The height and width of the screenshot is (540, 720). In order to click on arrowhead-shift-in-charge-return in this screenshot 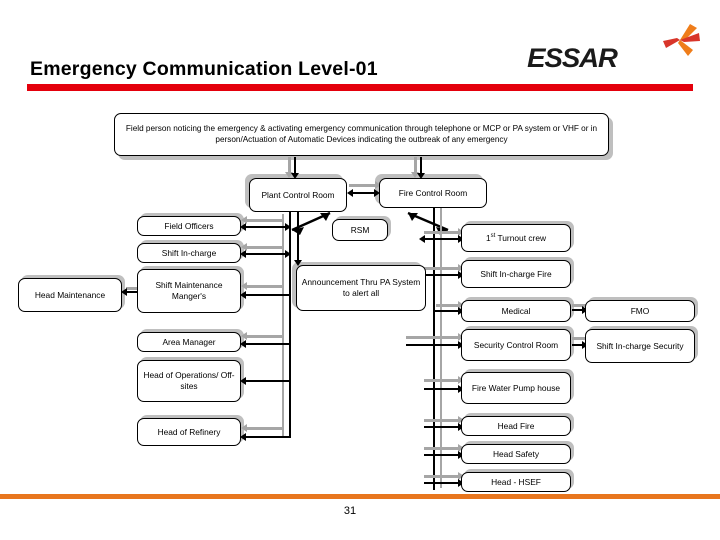, I will do `click(288, 254)`.